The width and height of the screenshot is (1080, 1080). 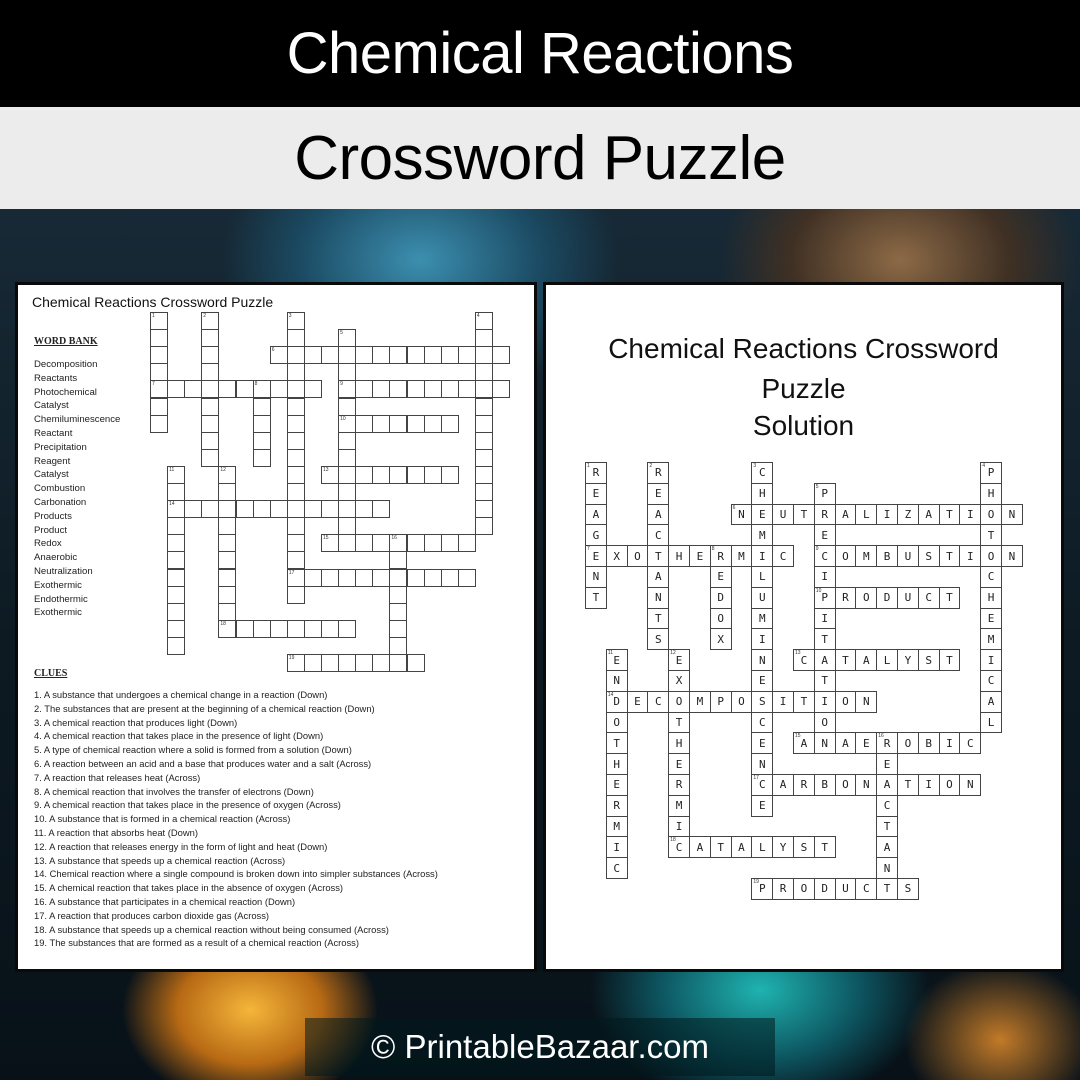 What do you see at coordinates (227, 474) in the screenshot?
I see `grid-cell: 12` at bounding box center [227, 474].